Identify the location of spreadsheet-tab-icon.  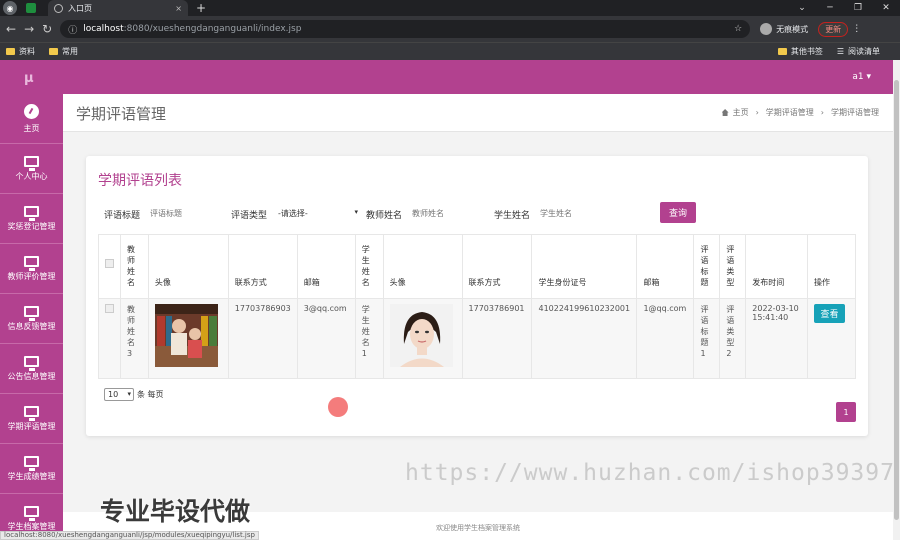
(31, 8).